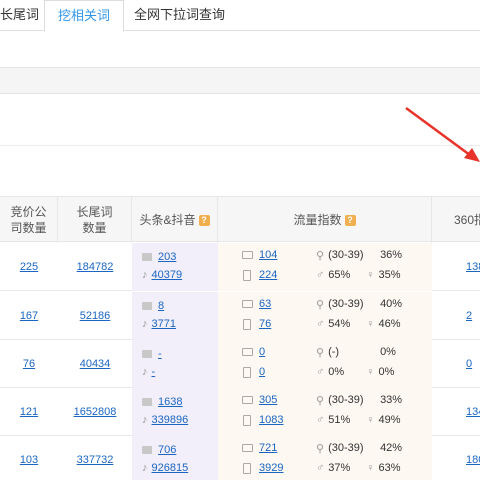 The height and width of the screenshot is (480, 480). What do you see at coordinates (170, 420) in the screenshot?
I see `douyin-link: 339896` at bounding box center [170, 420].